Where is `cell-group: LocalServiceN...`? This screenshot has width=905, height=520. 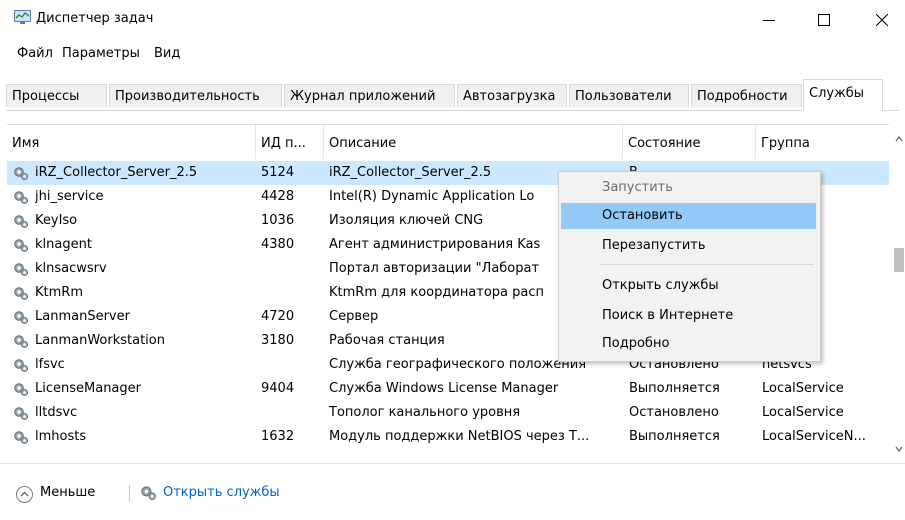 cell-group: LocalServiceN... is located at coordinates (814, 436).